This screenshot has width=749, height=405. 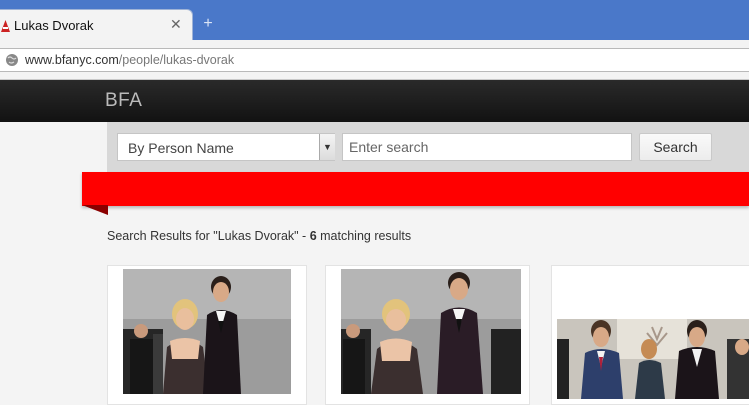 What do you see at coordinates (5, 26) in the screenshot?
I see `favicon-icon` at bounding box center [5, 26].